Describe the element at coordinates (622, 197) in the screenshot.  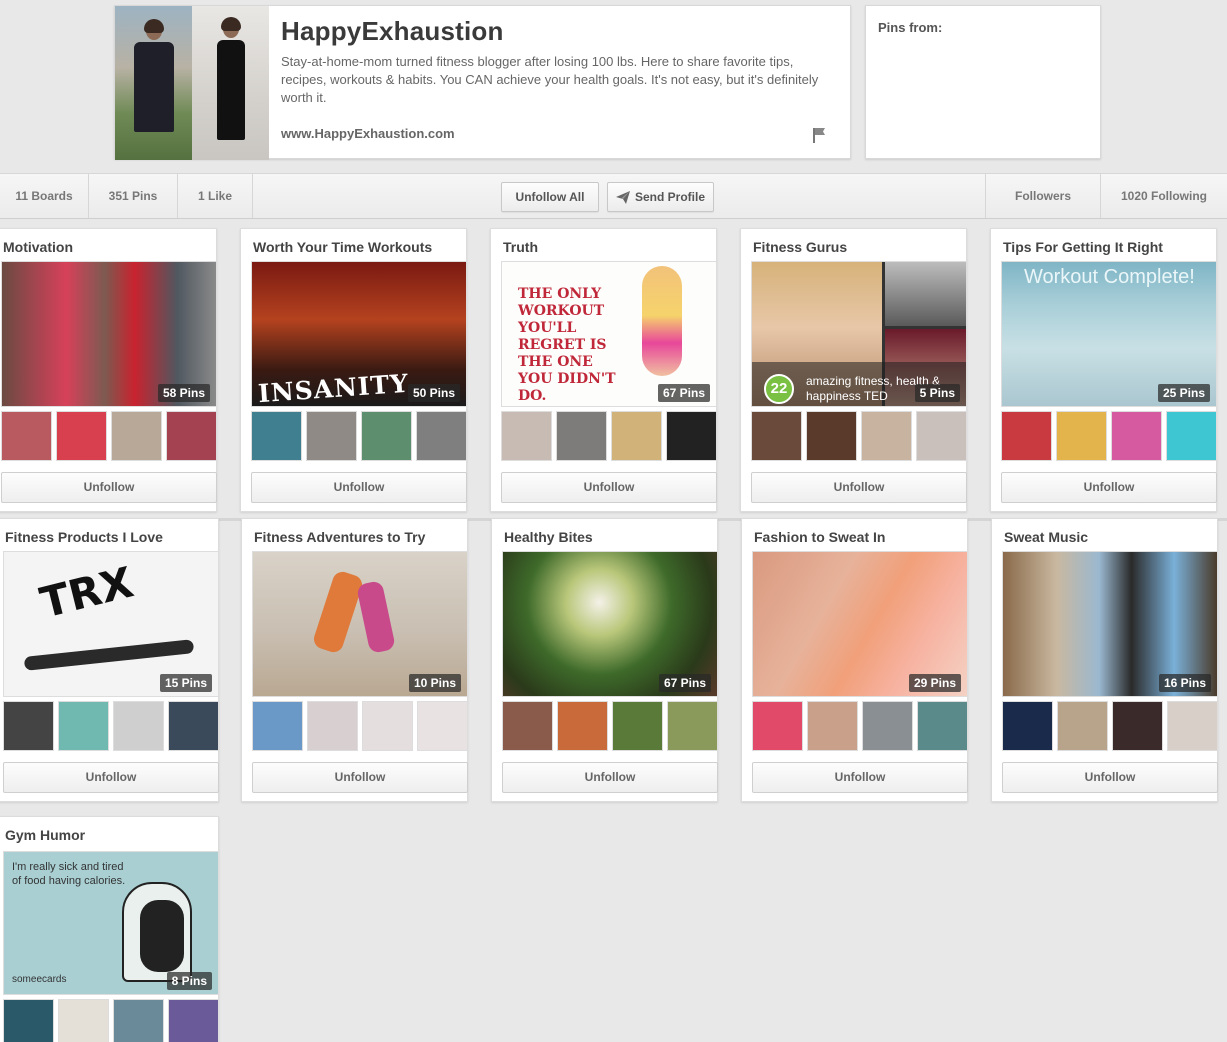
I see `paper-plane-icon` at that location.